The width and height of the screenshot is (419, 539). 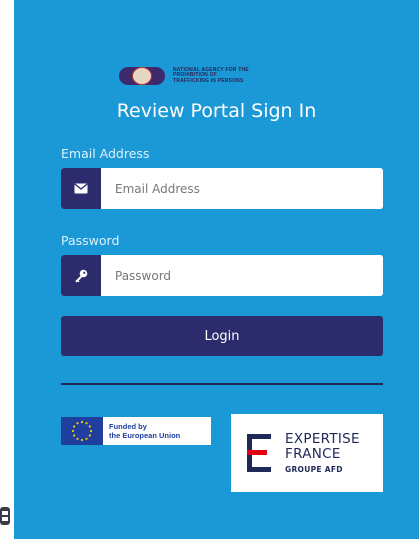 What do you see at coordinates (322, 439) in the screenshot?
I see `expertise-france-line1: EXPERTISE` at bounding box center [322, 439].